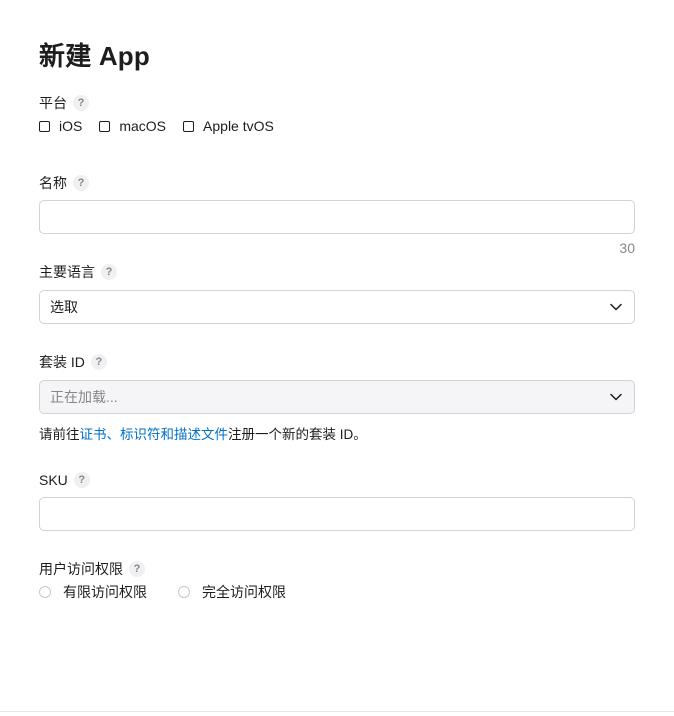 This screenshot has height=716, width=674. I want to click on user-access-label-row: 用户访问权限 ?, so click(92, 569).